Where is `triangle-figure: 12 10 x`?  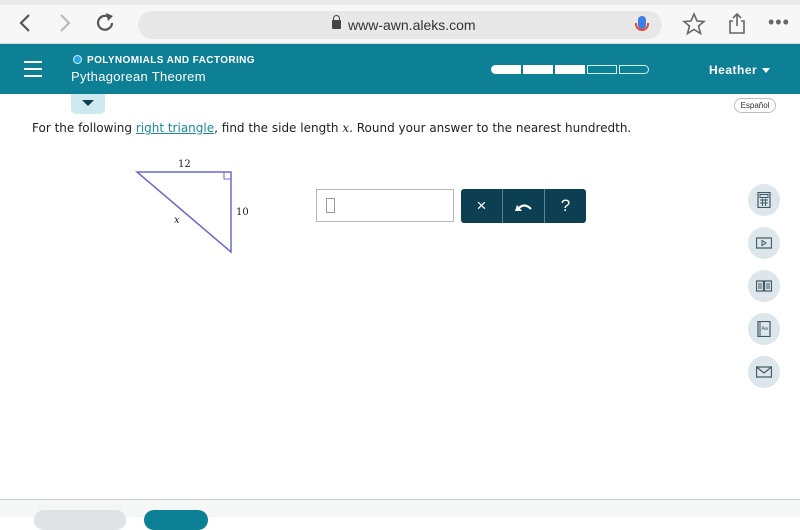
triangle-figure: 12 10 x is located at coordinates (188, 210).